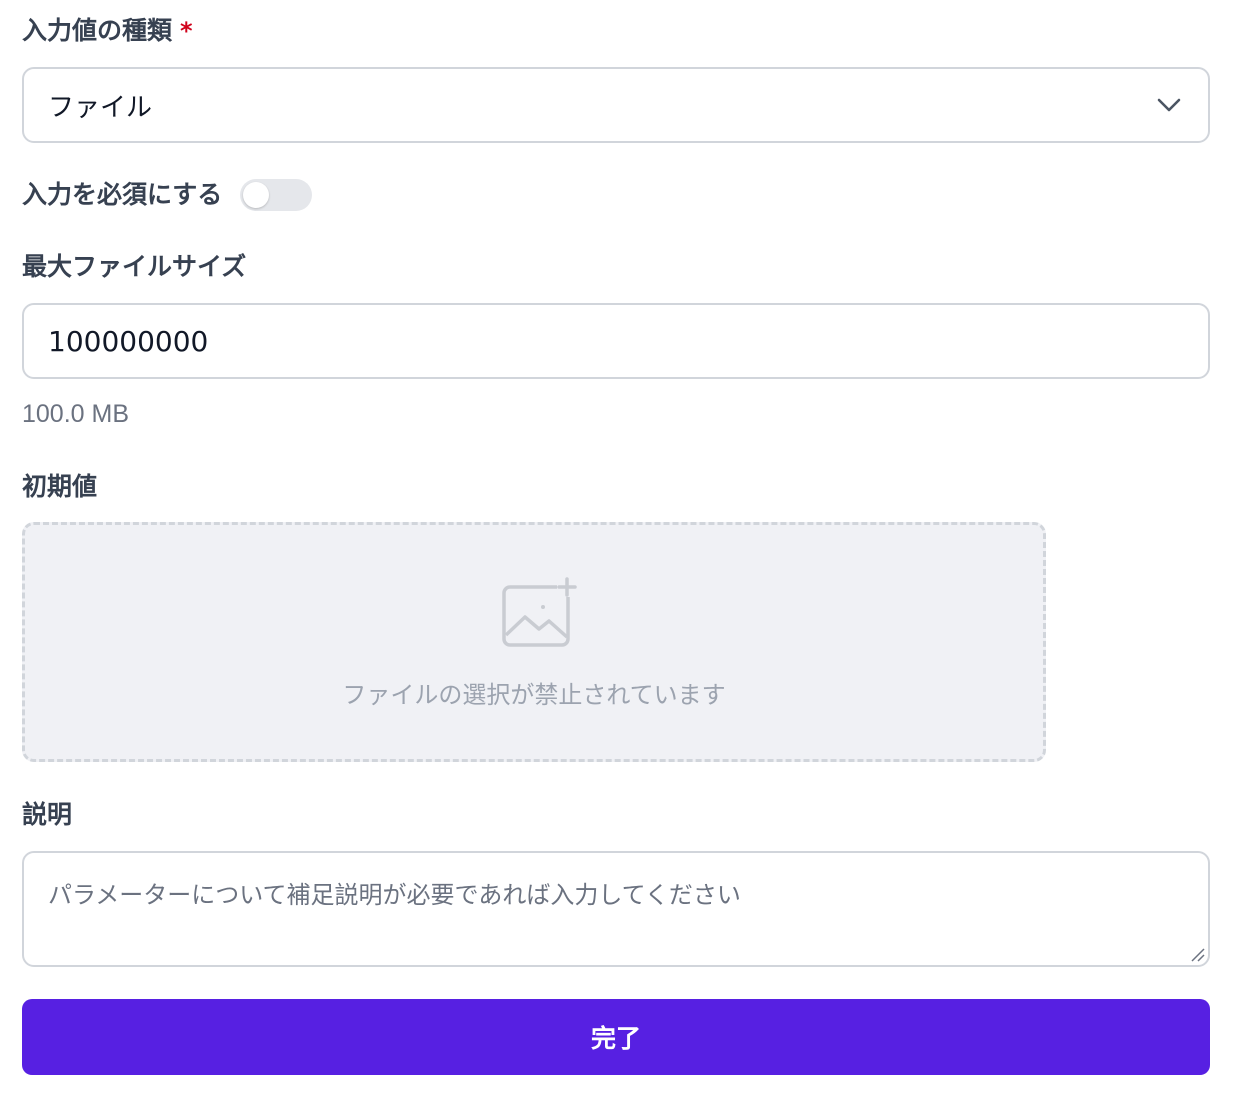 The height and width of the screenshot is (1096, 1234). What do you see at coordinates (256, 195) in the screenshot?
I see `toggle-knob` at bounding box center [256, 195].